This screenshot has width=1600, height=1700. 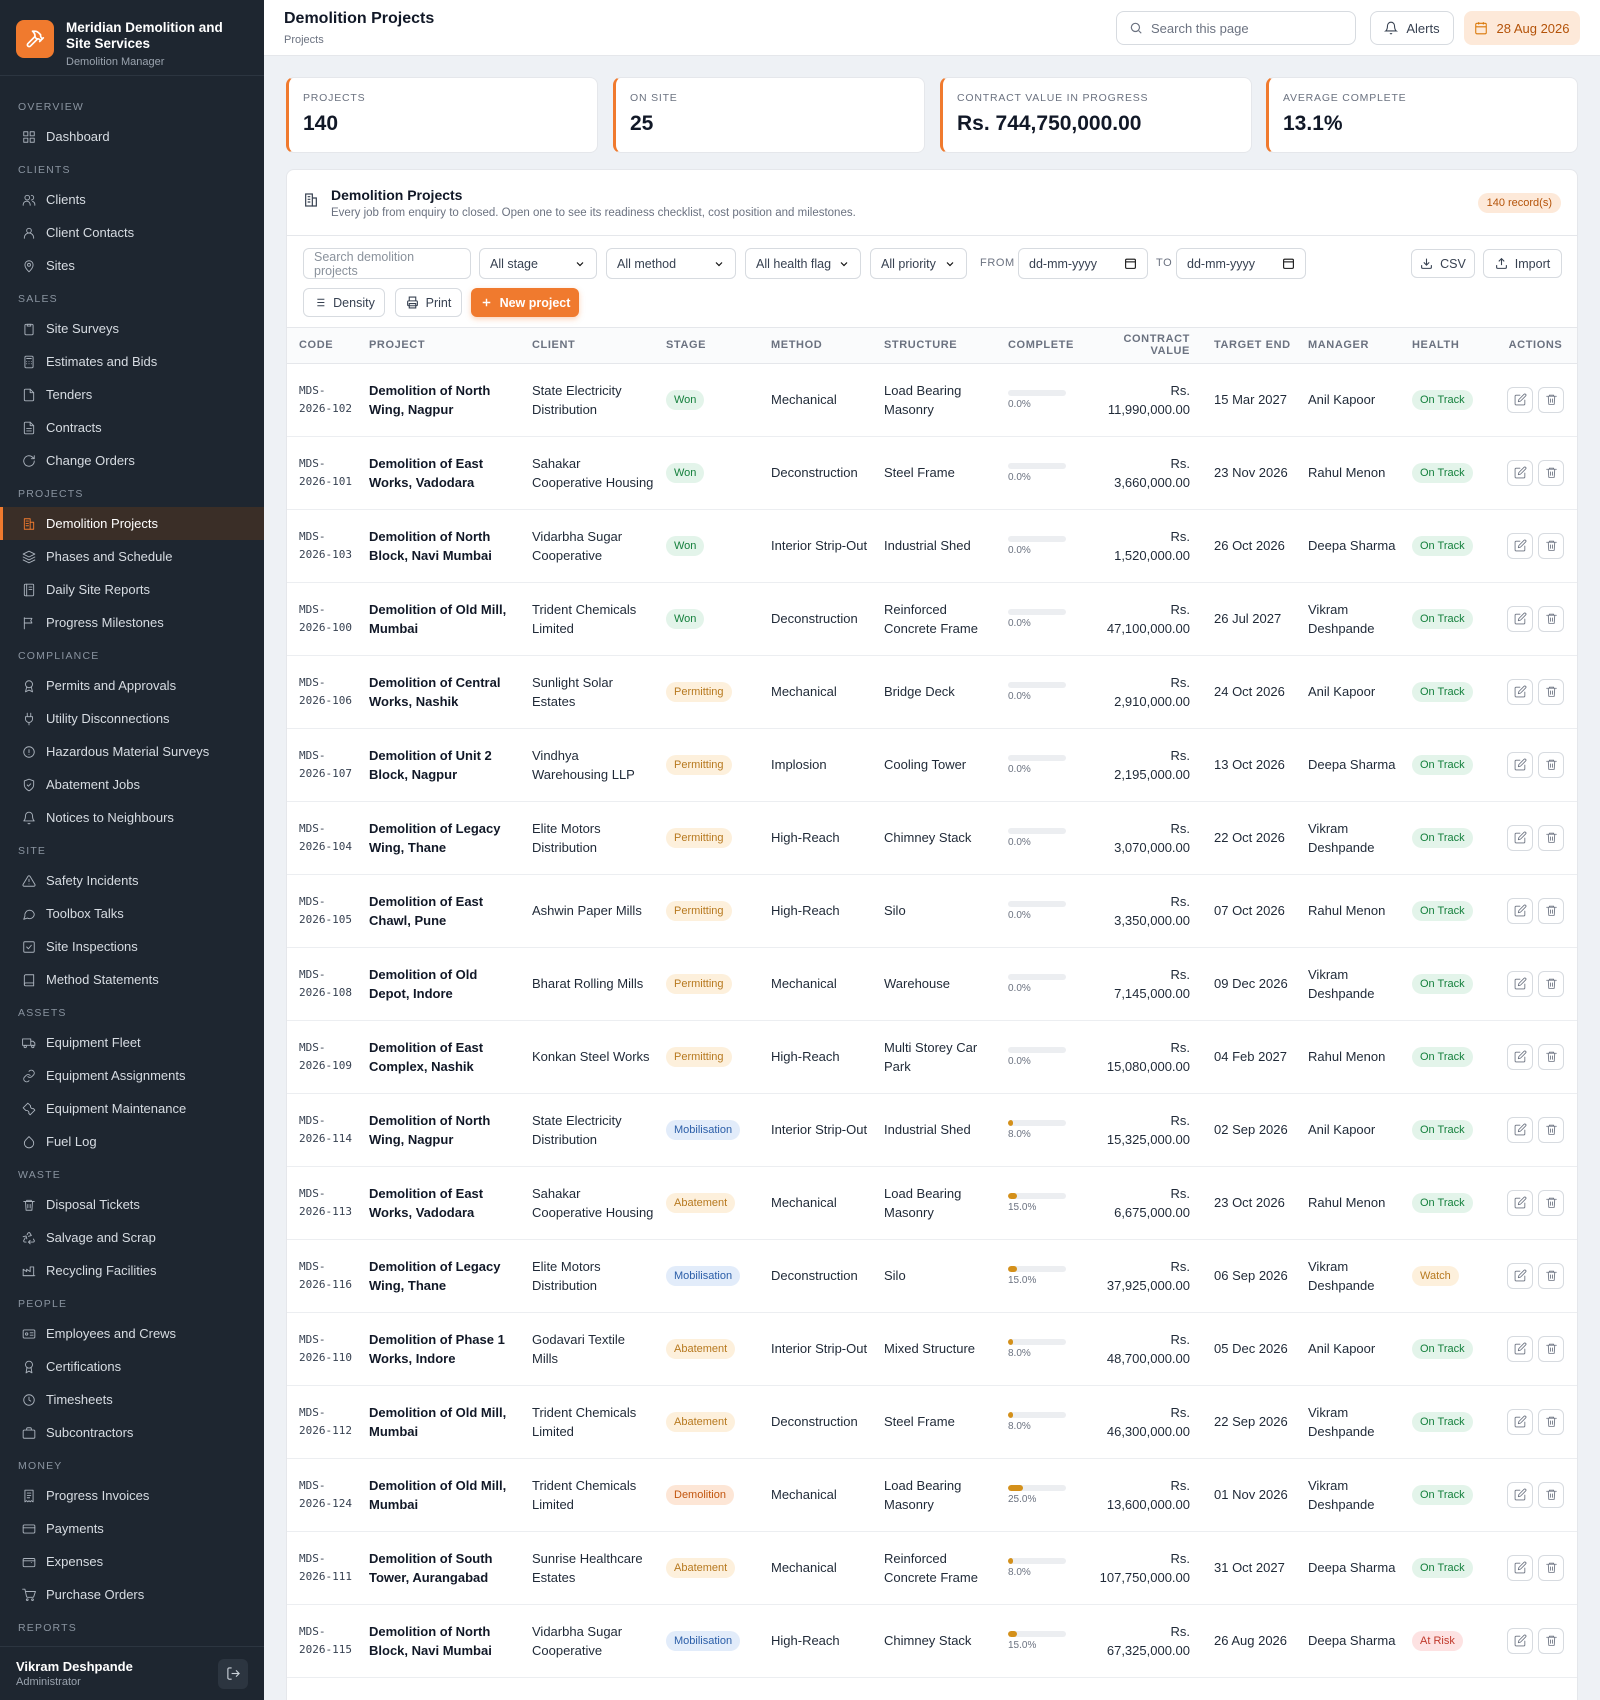 What do you see at coordinates (444, 984) in the screenshot?
I see `project-name: Demolition of Old Depot, Indore` at bounding box center [444, 984].